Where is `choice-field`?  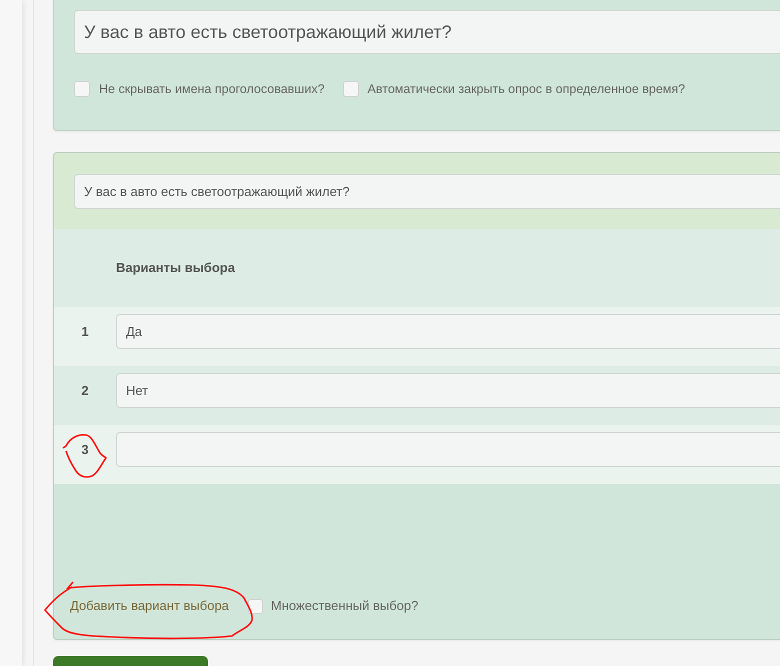 choice-field is located at coordinates (448, 449).